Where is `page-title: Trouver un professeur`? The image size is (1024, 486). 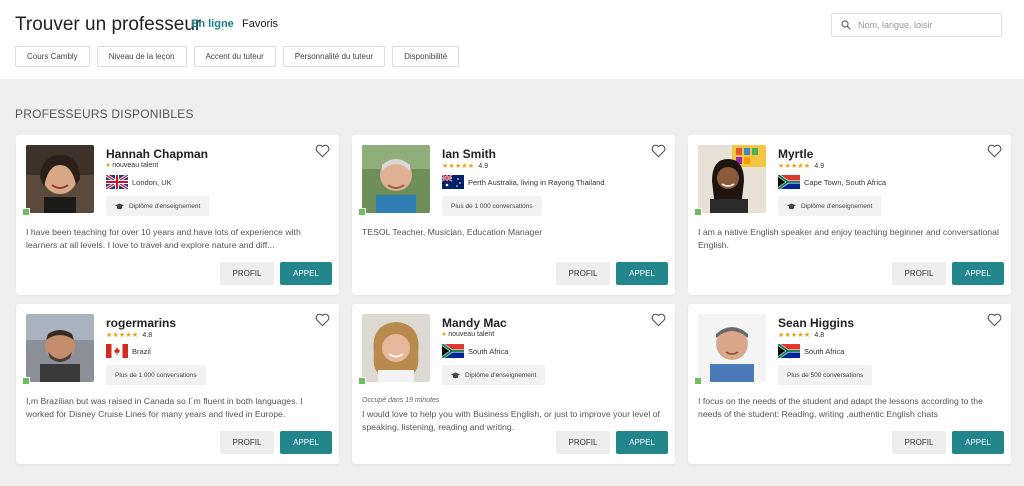
page-title: Trouver un professeur is located at coordinates (108, 24).